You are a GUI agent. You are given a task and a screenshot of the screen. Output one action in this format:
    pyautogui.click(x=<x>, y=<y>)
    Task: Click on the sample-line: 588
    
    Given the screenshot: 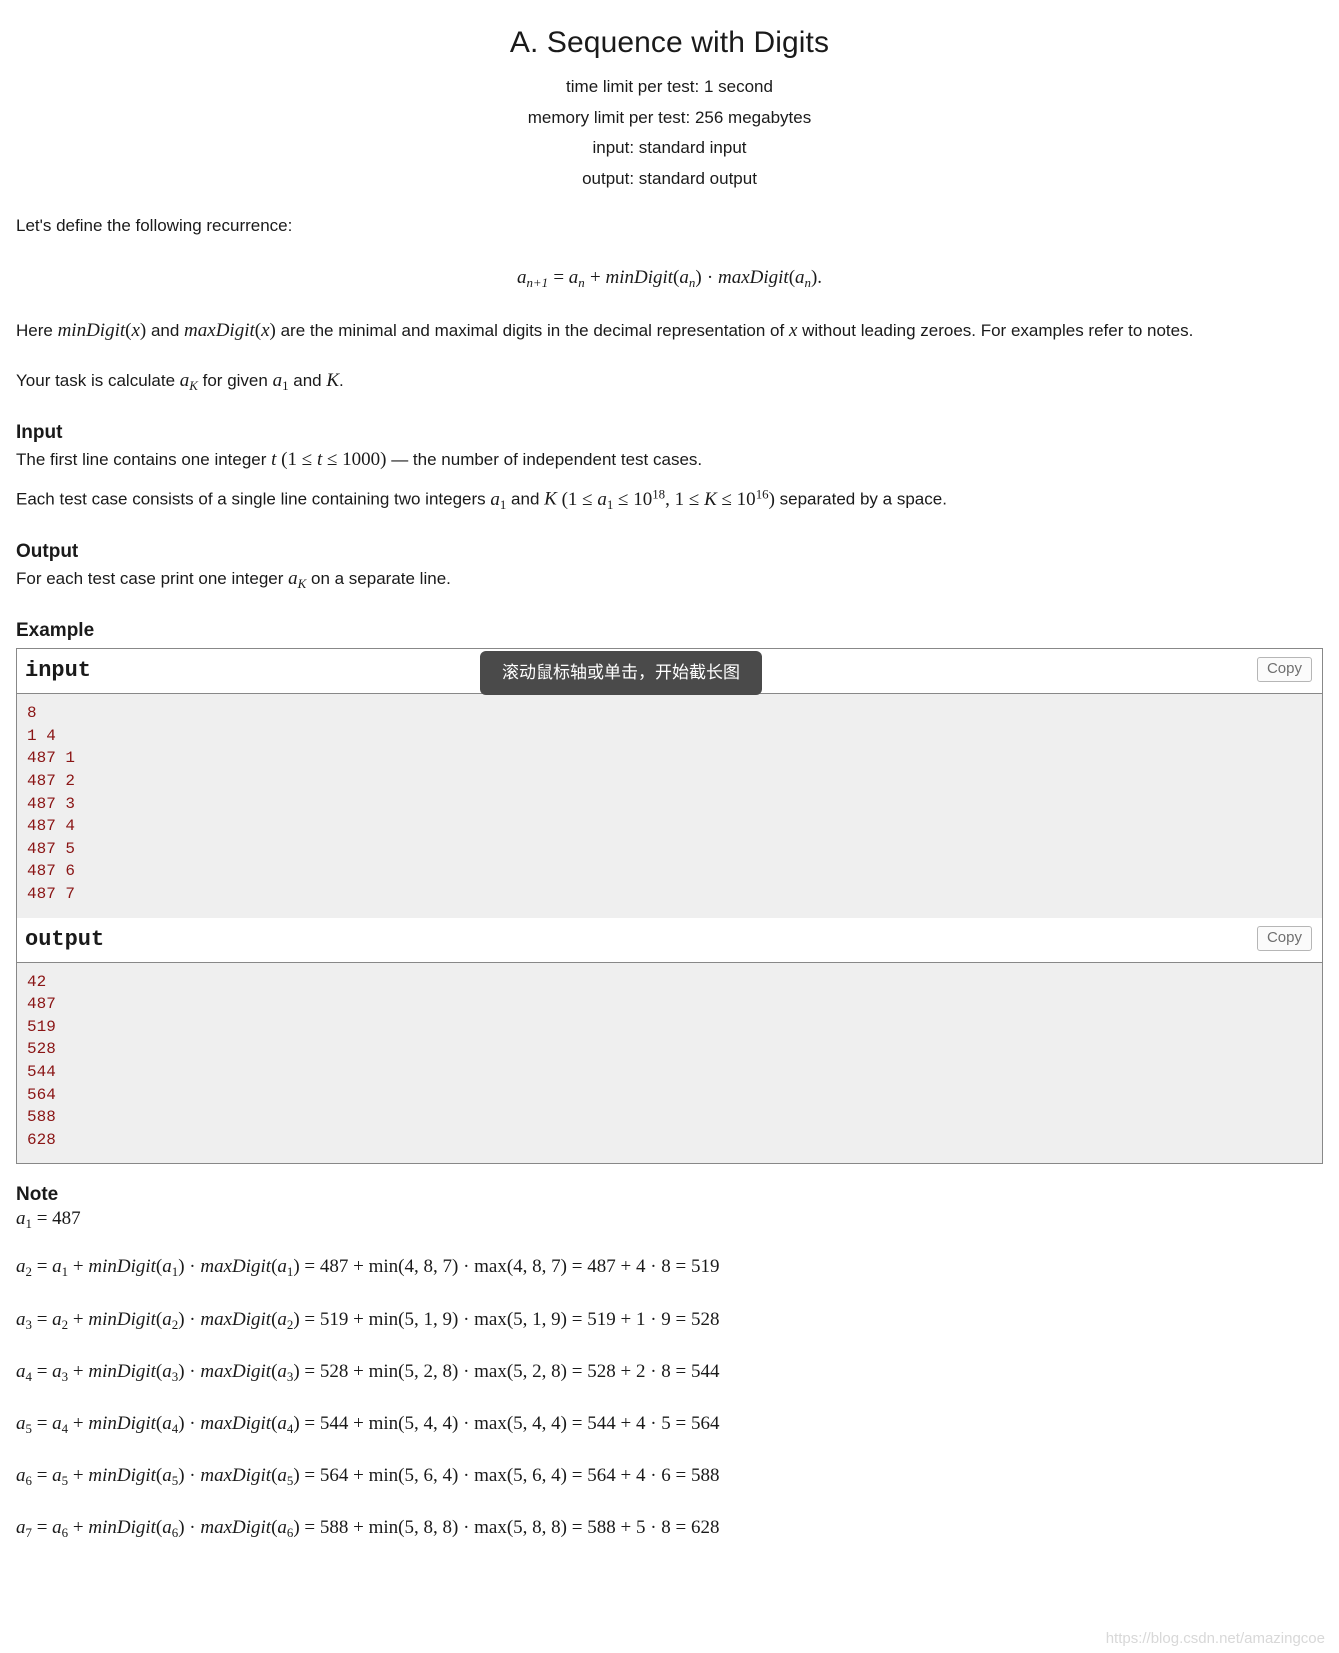 What is the action you would take?
    pyautogui.click(x=41, y=1117)
    